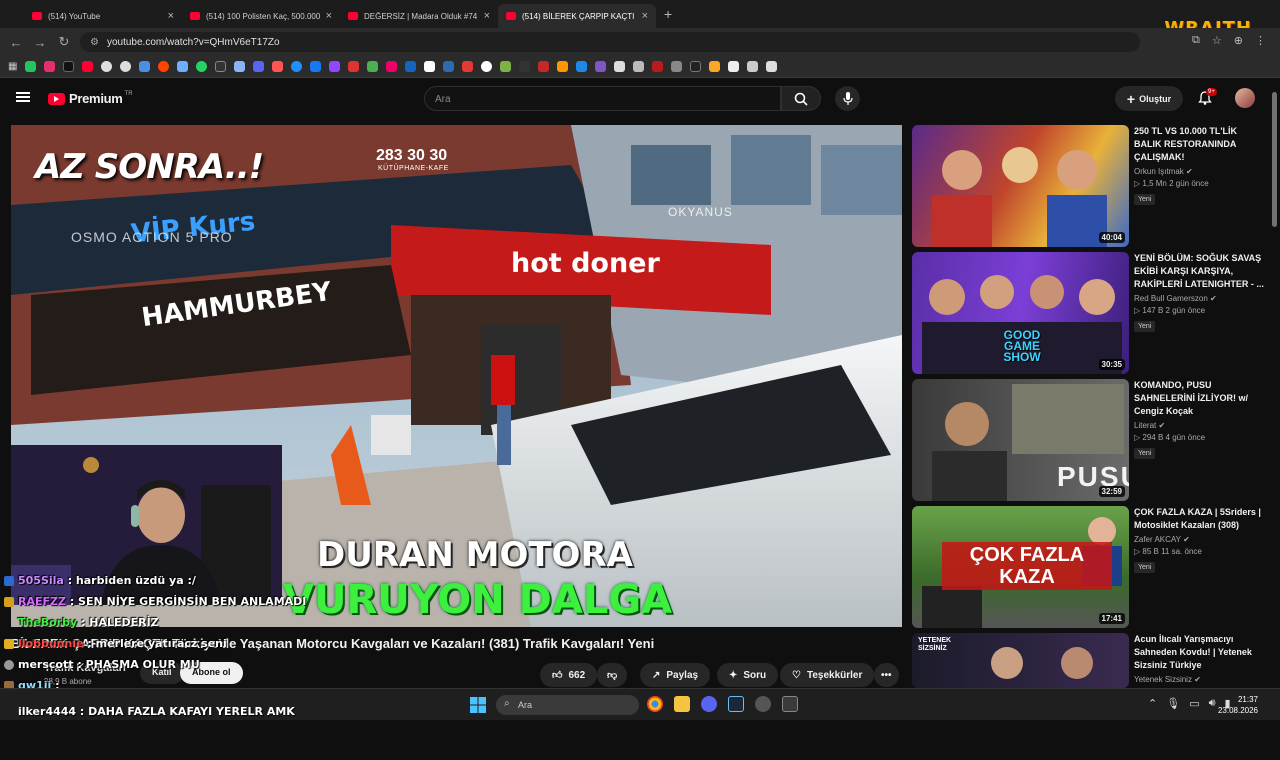  I want to click on apps-grid-icon: ▦, so click(12, 66).